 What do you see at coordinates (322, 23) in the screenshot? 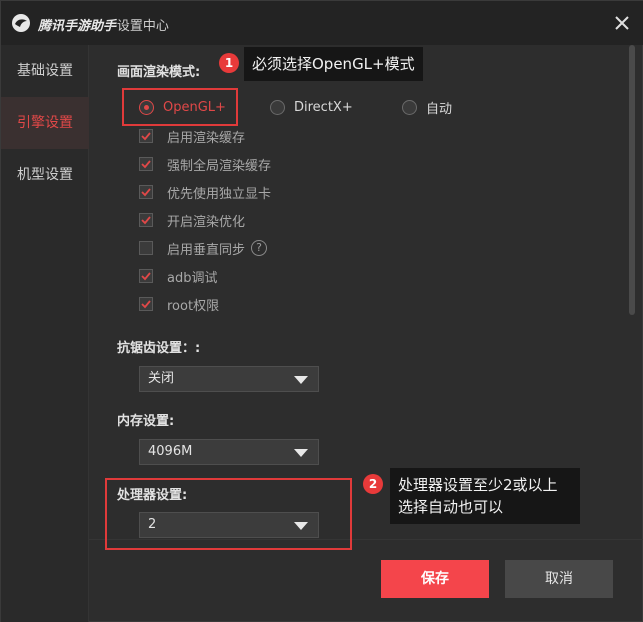
I see `title-bar: 腾讯手游助手 - 设置中心` at bounding box center [322, 23].